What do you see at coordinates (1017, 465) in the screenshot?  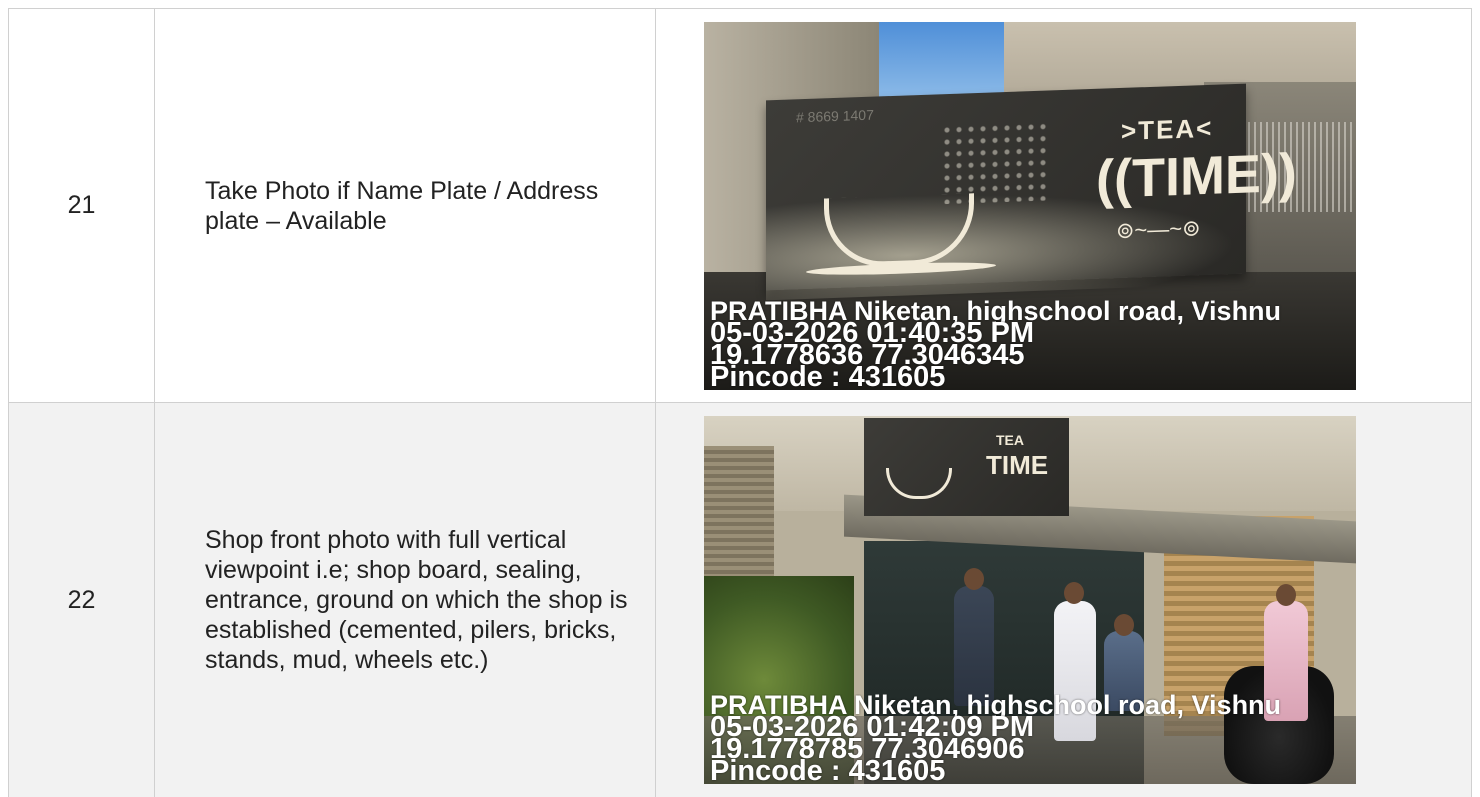 I see `brand-time-text: TIME` at bounding box center [1017, 465].